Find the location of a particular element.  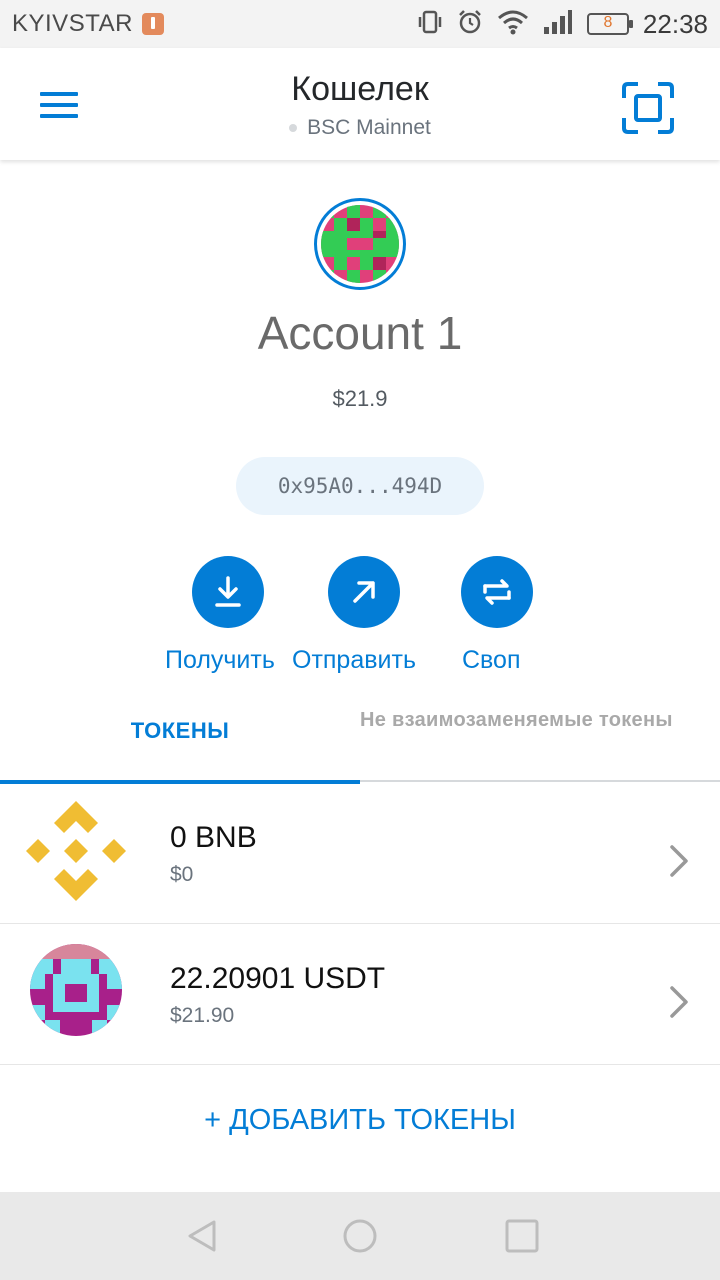

send-label: Отправить is located at coordinates (354, 660).